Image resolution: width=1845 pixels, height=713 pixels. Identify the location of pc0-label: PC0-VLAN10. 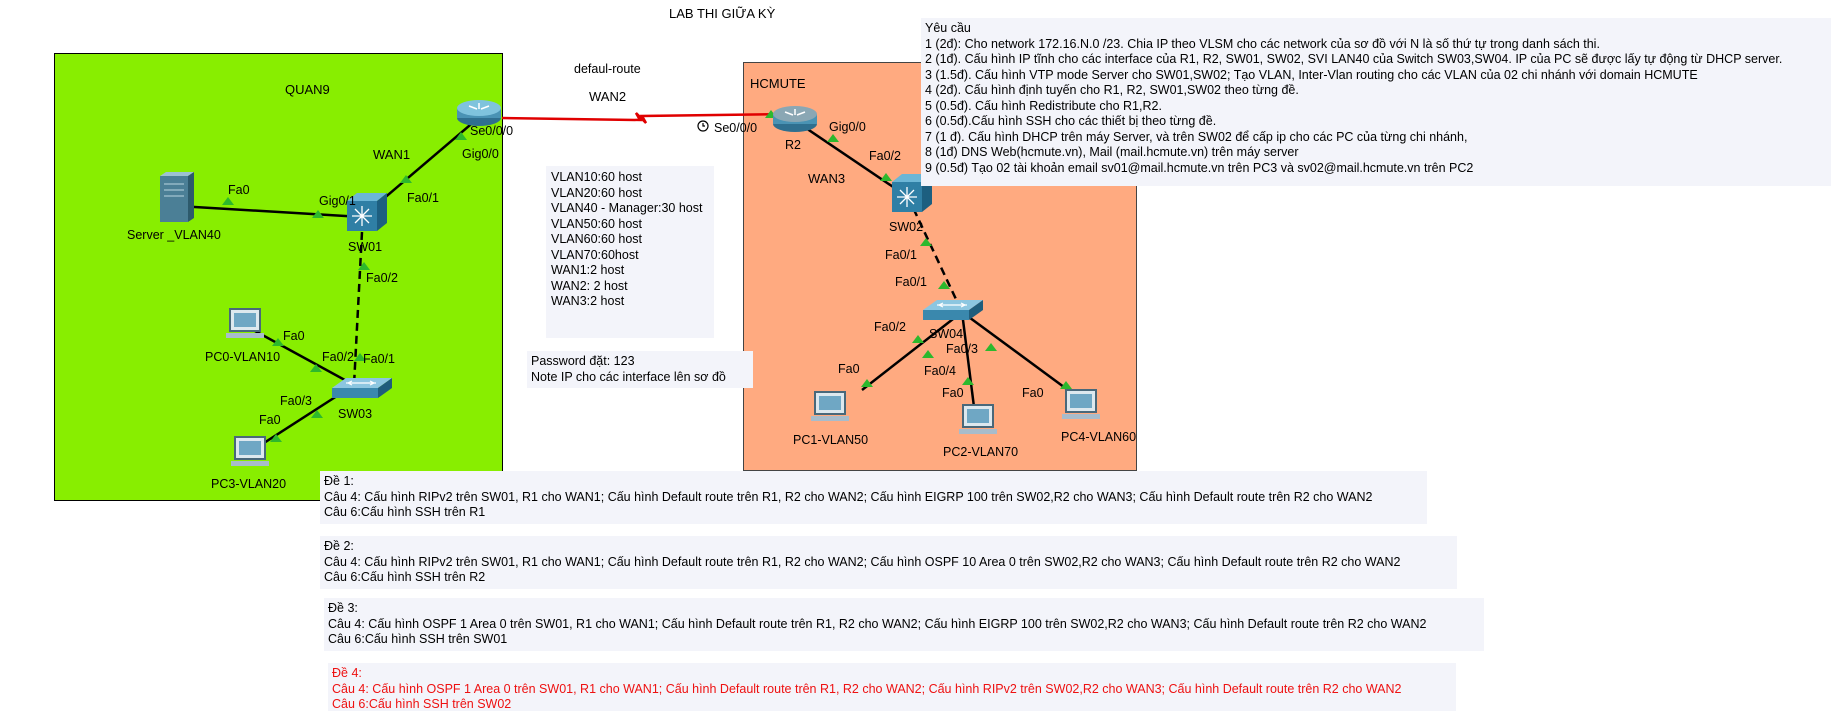
(243, 357).